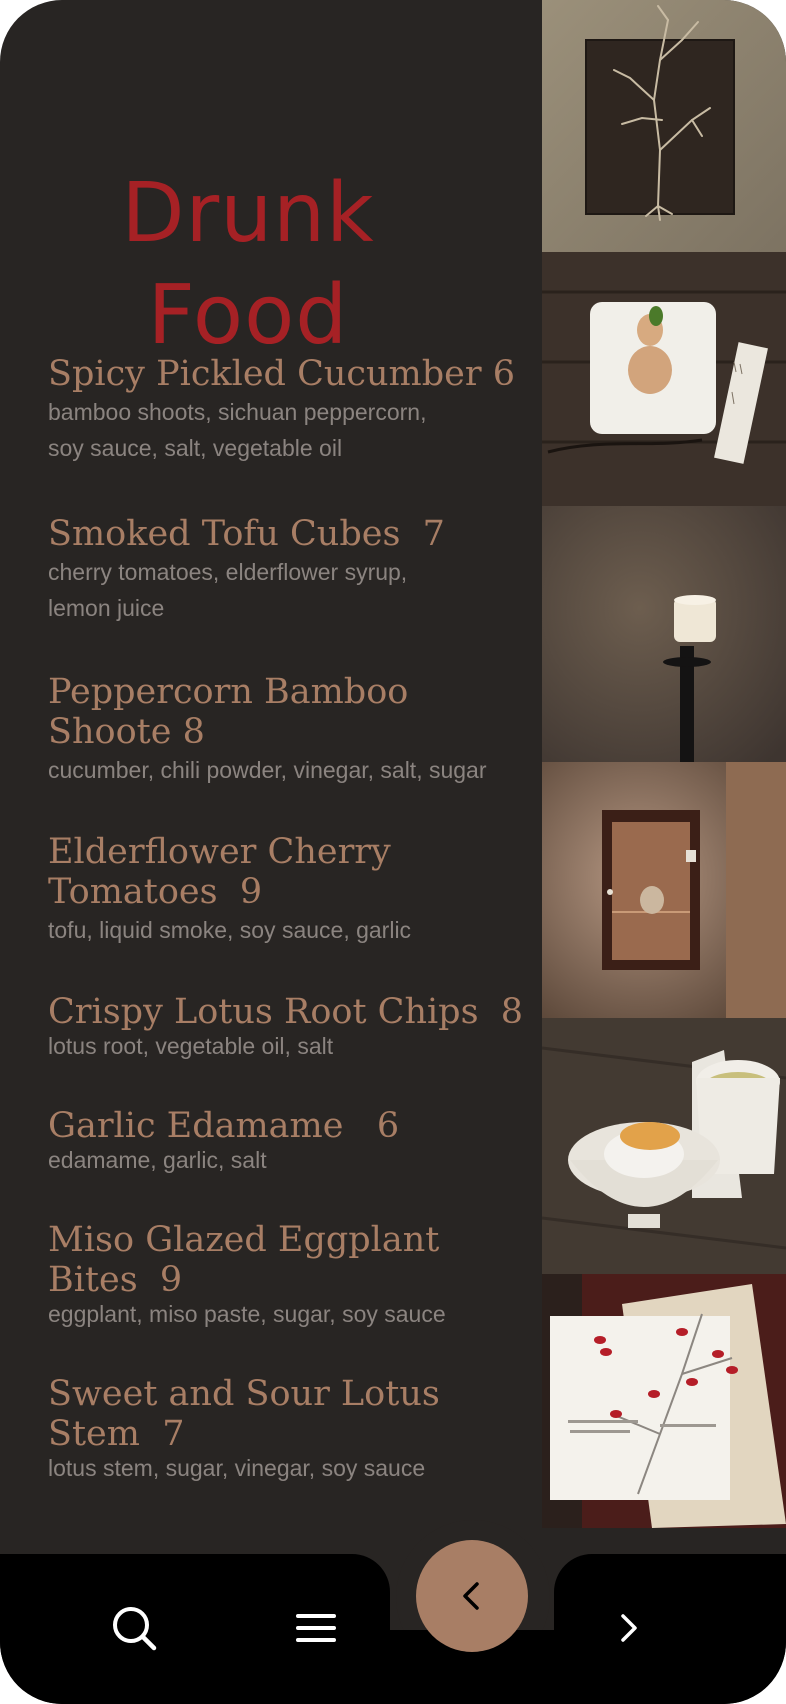 This screenshot has width=786, height=1704. Describe the element at coordinates (224, 1126) in the screenshot. I see `menu-item-name: Garlic Edamame 6` at that location.